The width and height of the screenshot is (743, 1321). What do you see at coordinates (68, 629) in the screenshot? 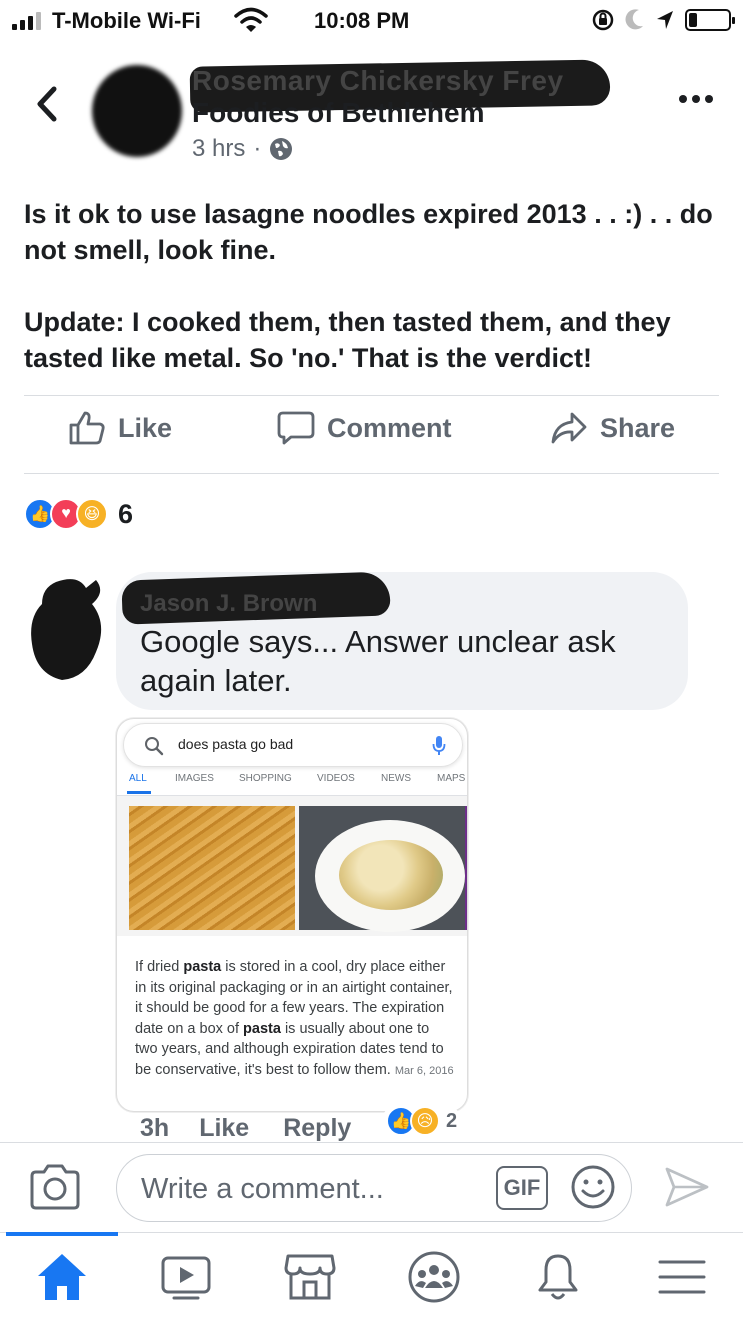
I see `commenter-avatar` at bounding box center [68, 629].